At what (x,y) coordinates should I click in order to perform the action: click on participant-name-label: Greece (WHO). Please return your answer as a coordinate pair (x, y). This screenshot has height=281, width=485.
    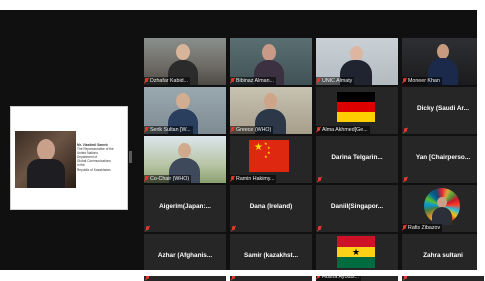
    Looking at the image, I should click on (252, 130).